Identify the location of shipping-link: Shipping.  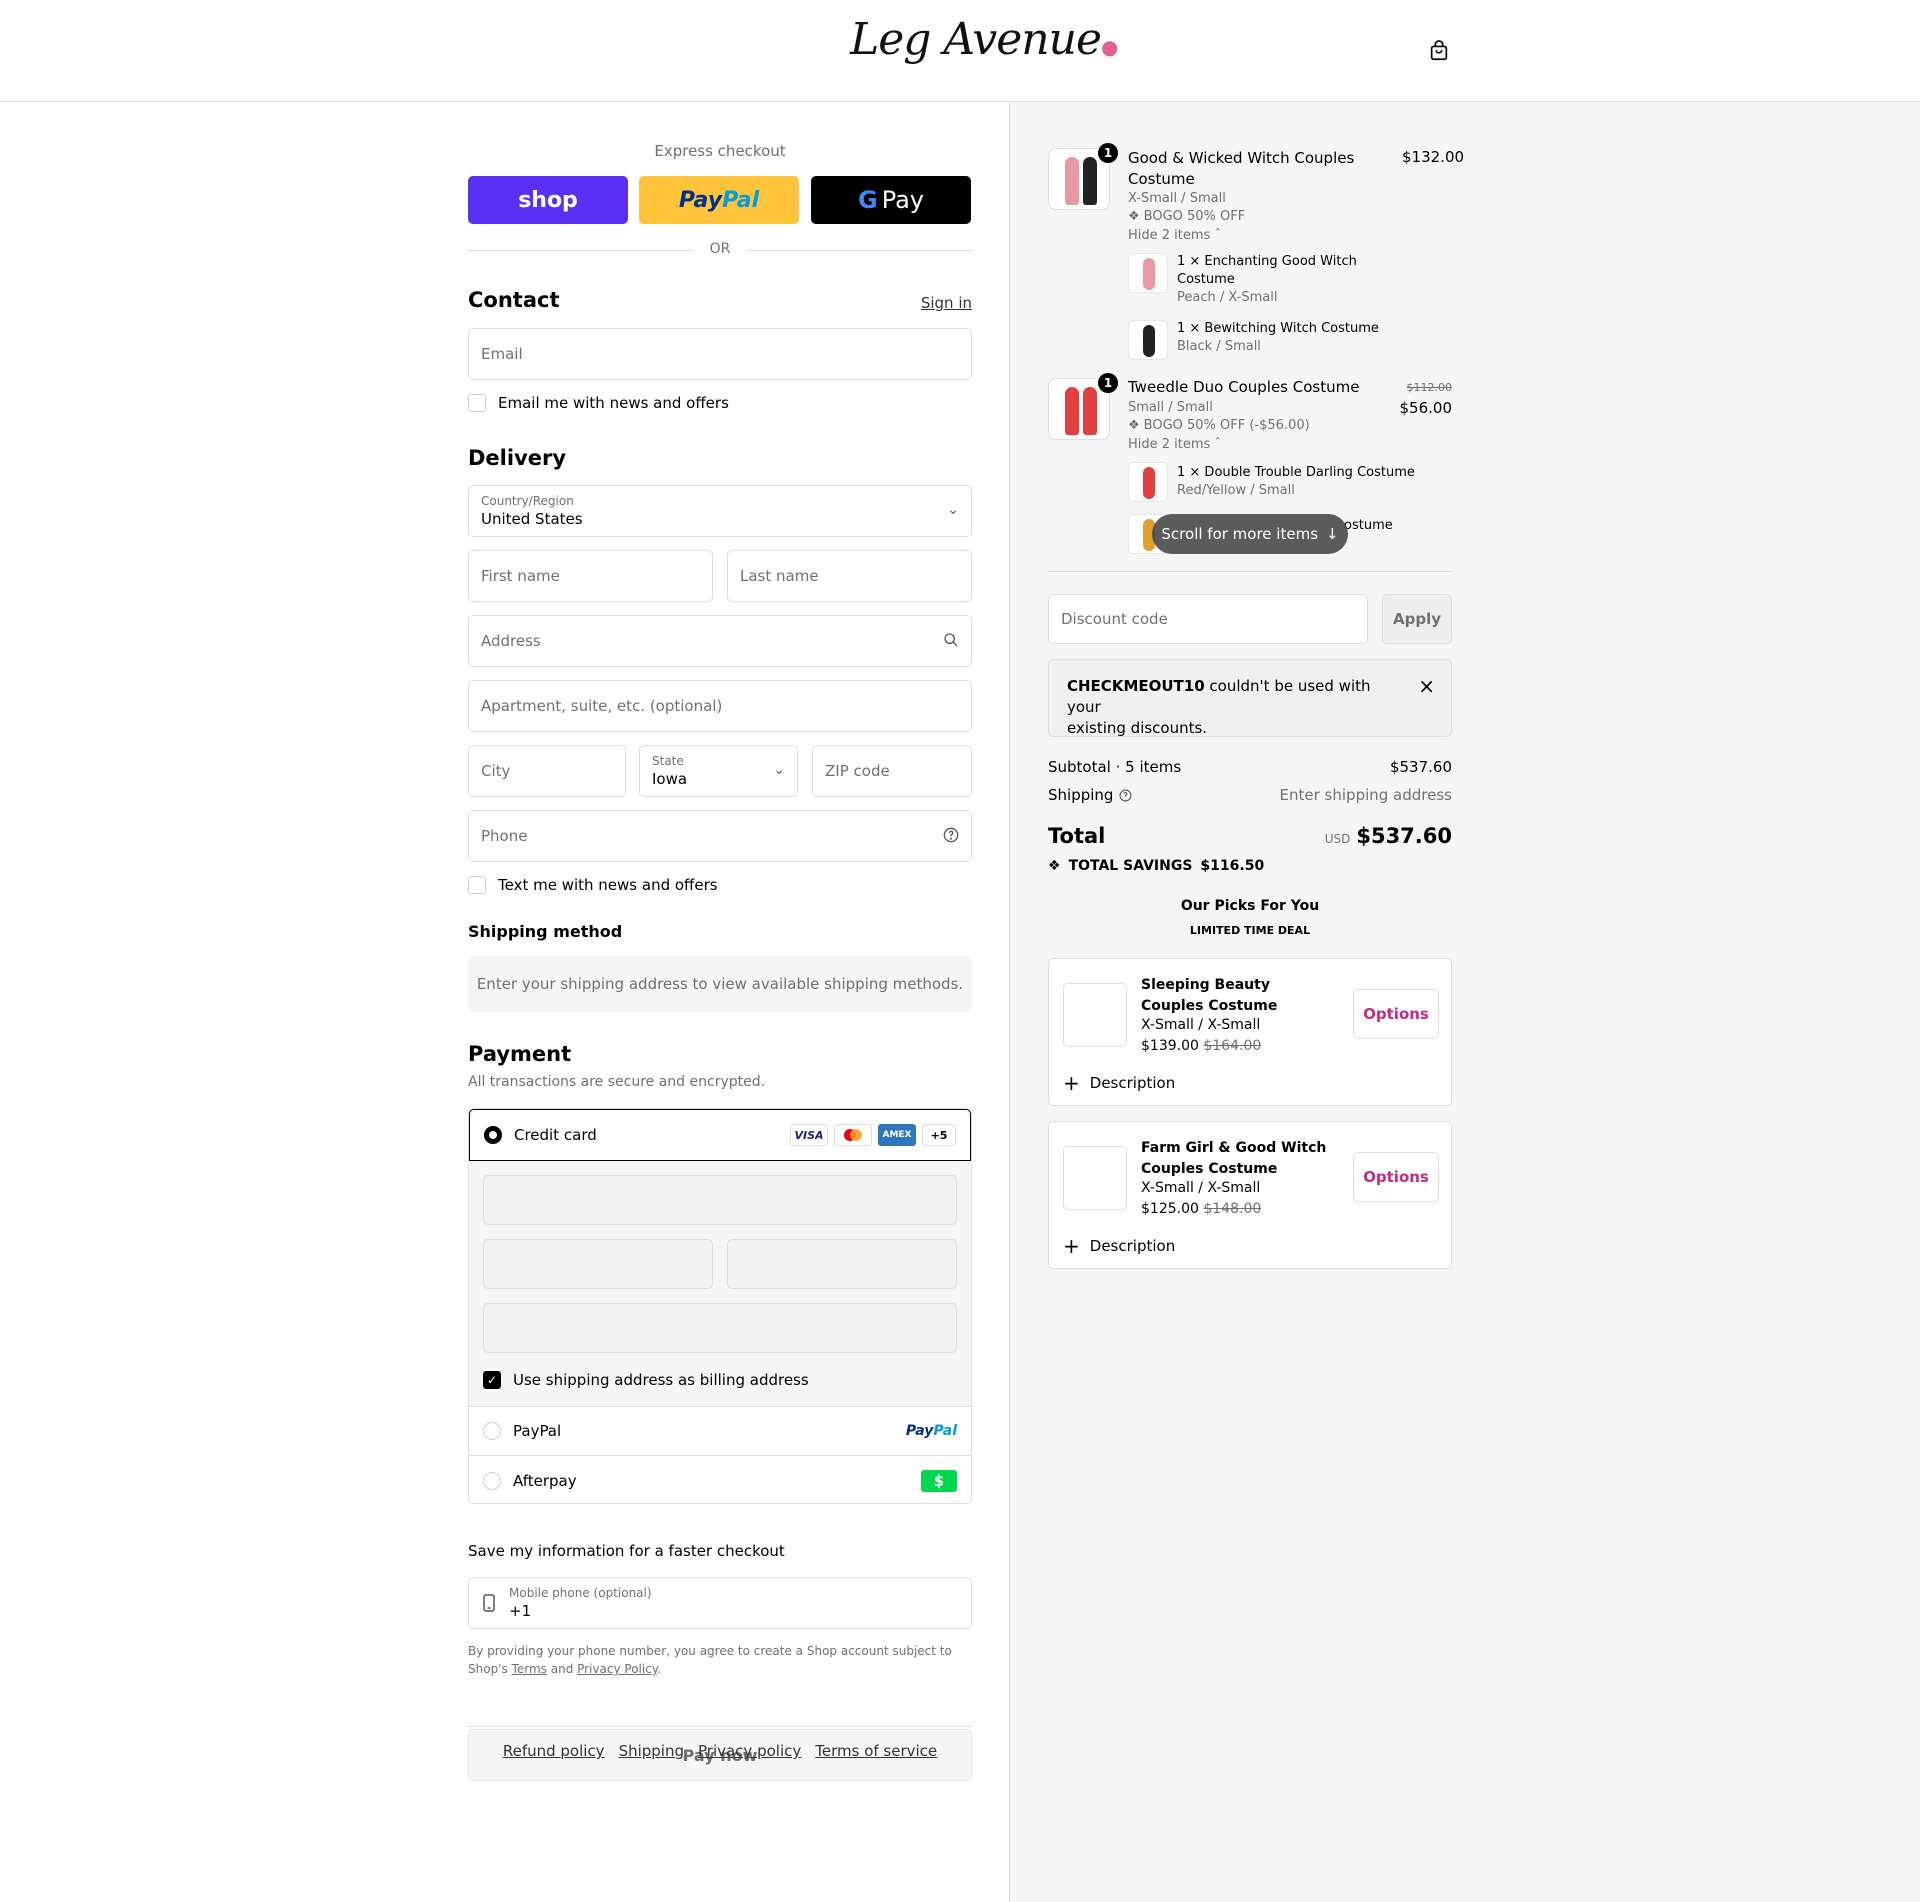
(651, 1751).